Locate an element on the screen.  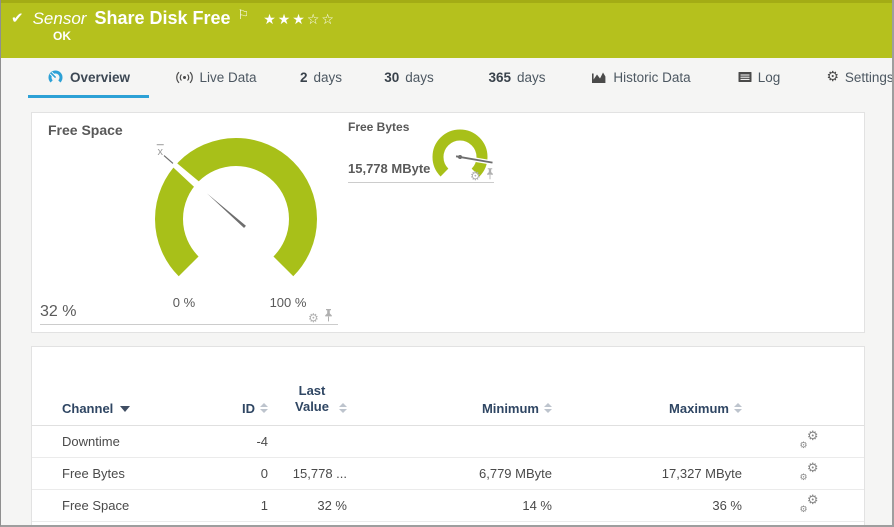
channel-table-header: Channel ID Last Value Minimum Maximum is located at coordinates (448, 386).